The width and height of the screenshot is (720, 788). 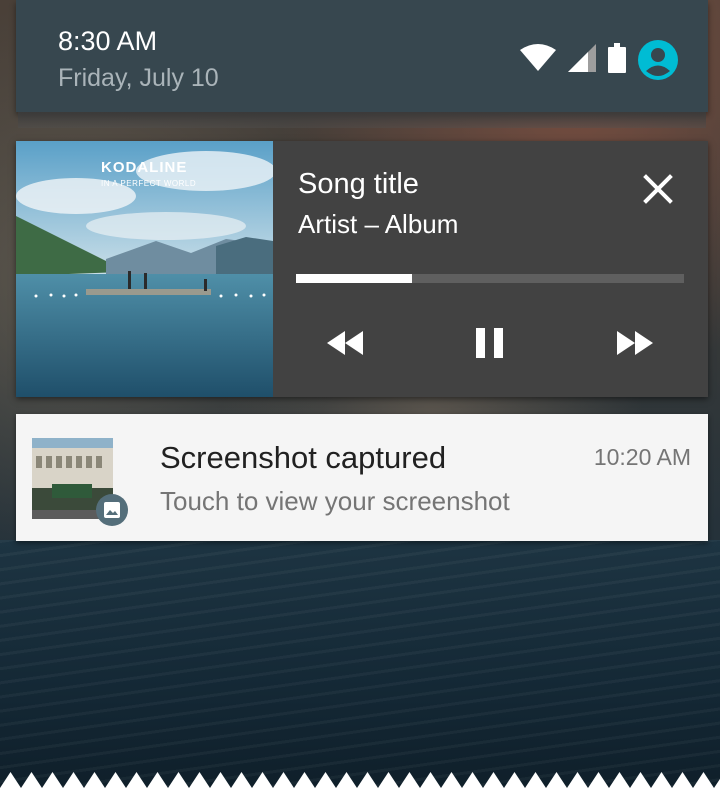 I want to click on wifi-icon, so click(x=538, y=60).